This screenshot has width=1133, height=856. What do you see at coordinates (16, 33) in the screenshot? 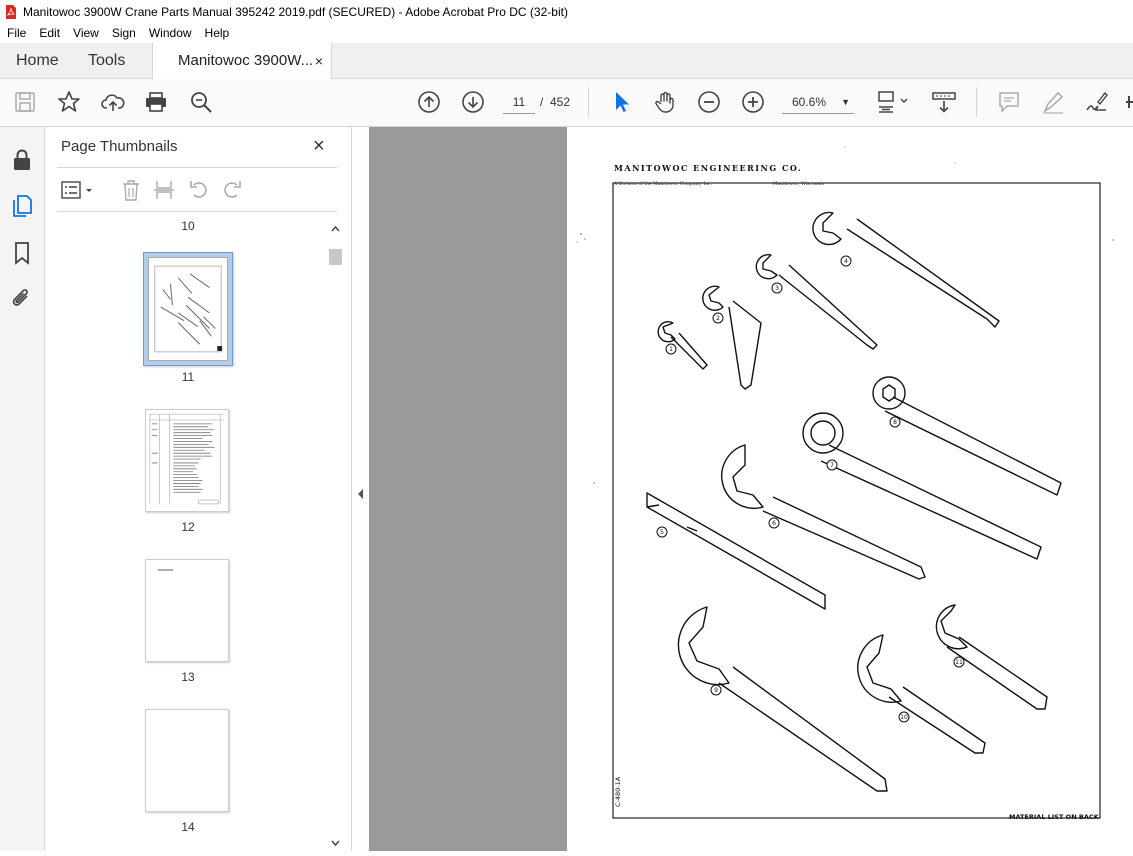
I see `menu-file: File` at bounding box center [16, 33].